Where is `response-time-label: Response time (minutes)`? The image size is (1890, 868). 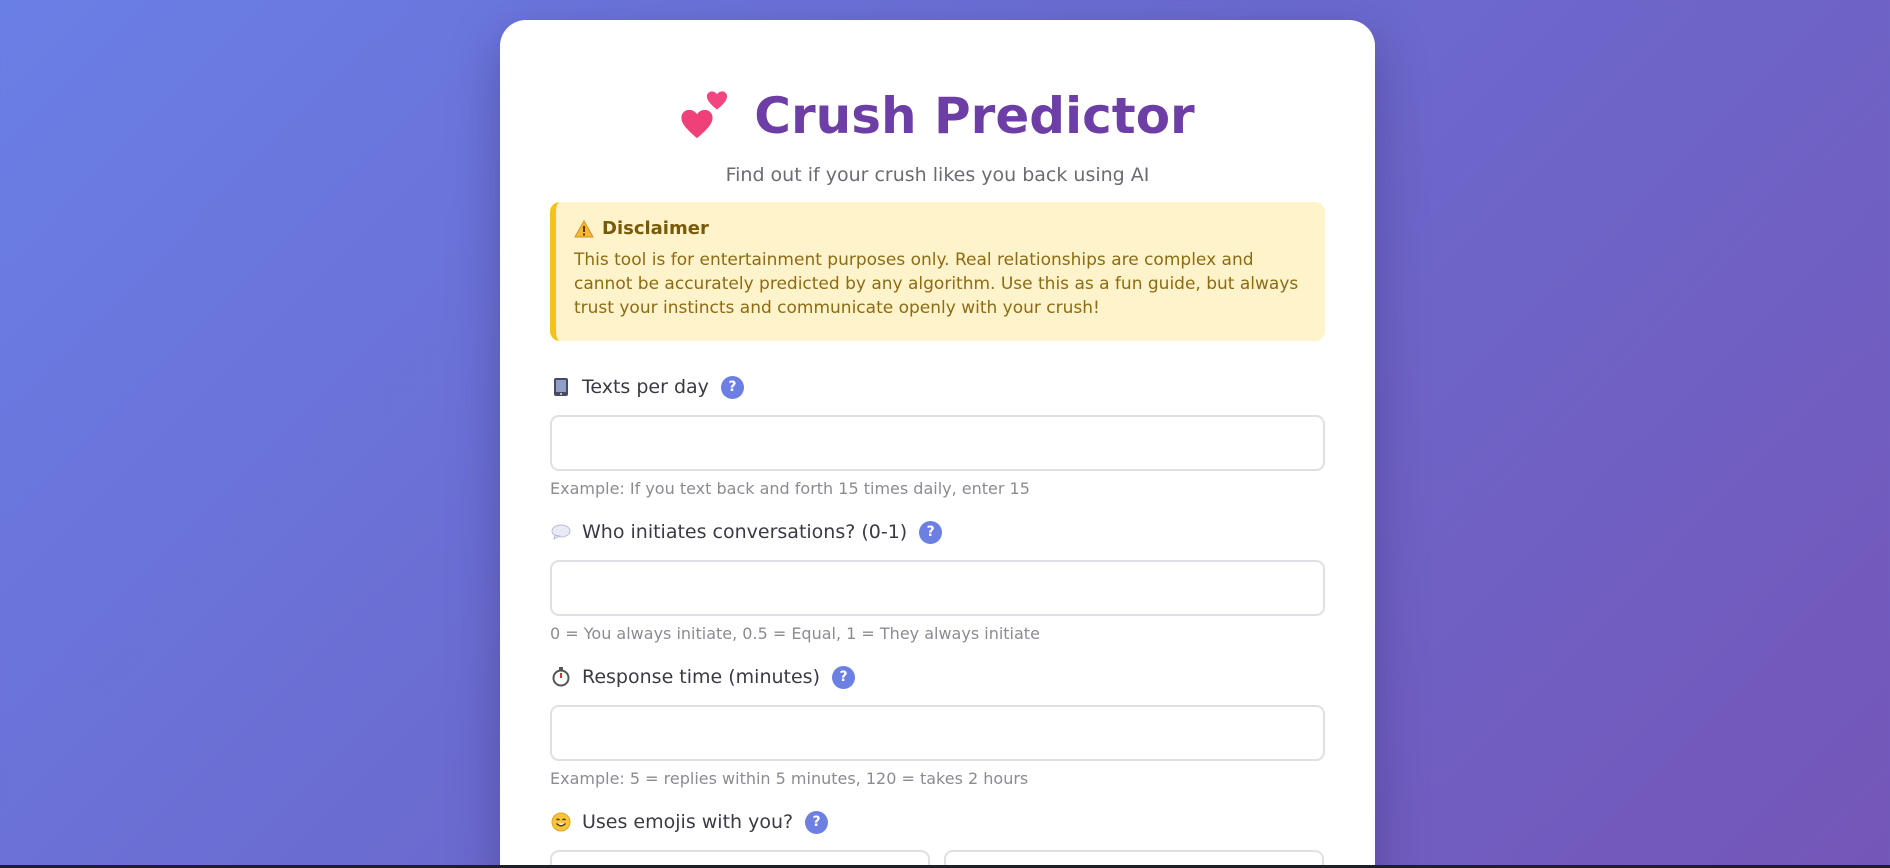
response-time-label: Response time (minutes) is located at coordinates (701, 677).